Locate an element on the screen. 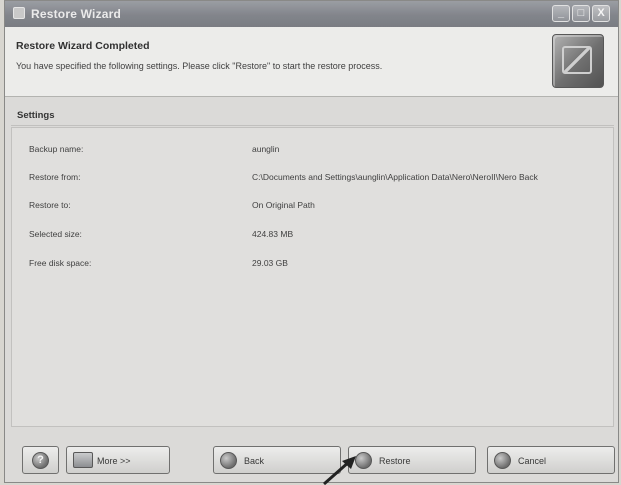 This screenshot has width=621, height=485. more-options-icon is located at coordinates (83, 460).